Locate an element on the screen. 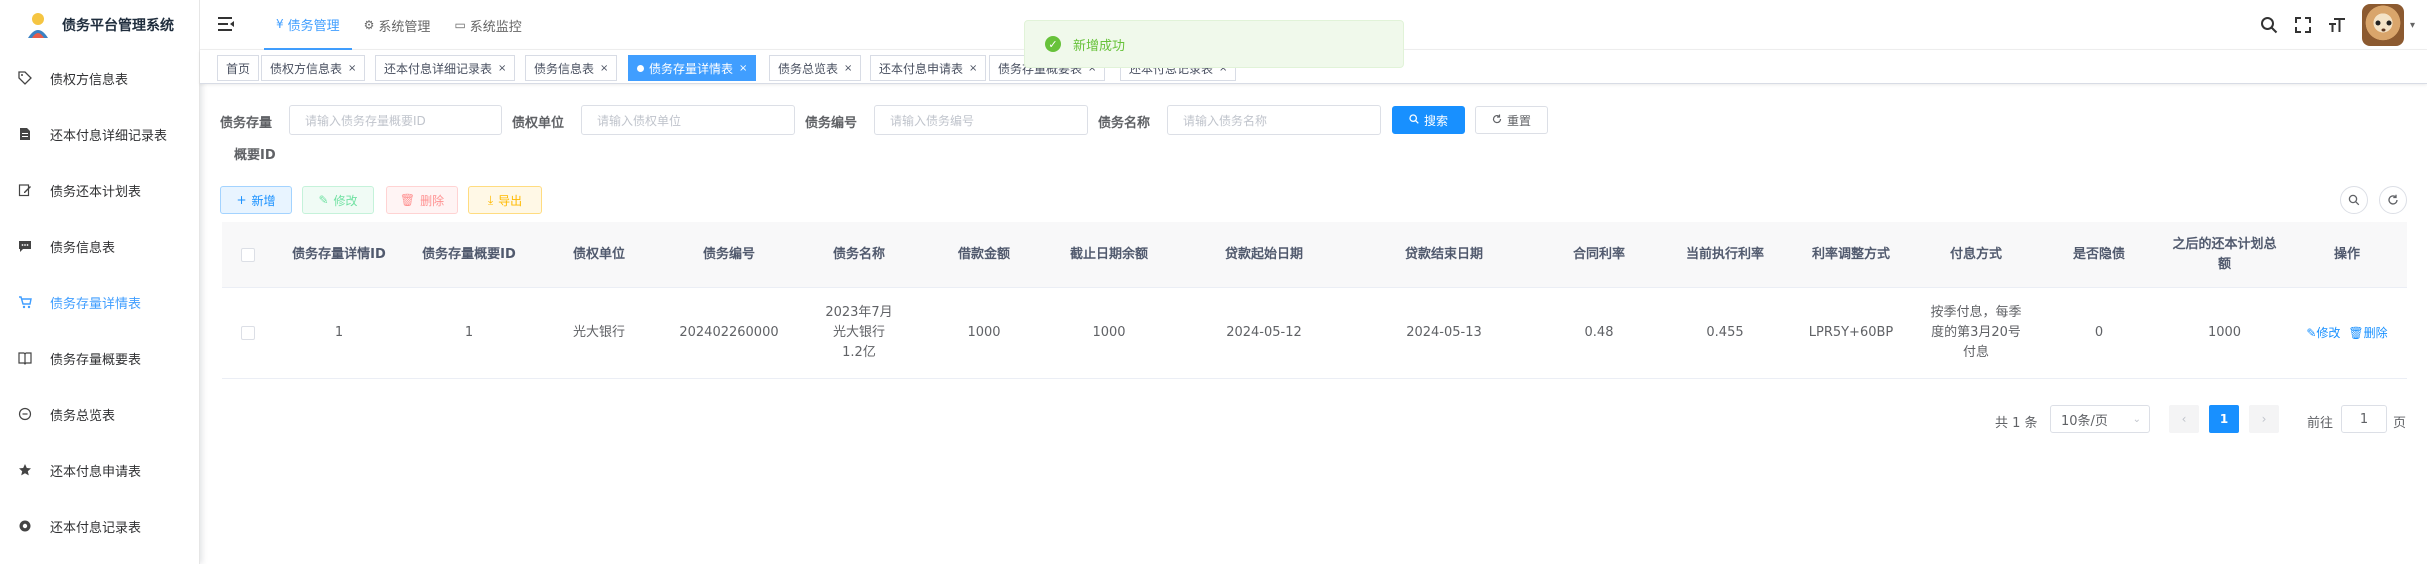 The width and height of the screenshot is (2427, 564). check-circle-icon: ✓ is located at coordinates (1053, 44).